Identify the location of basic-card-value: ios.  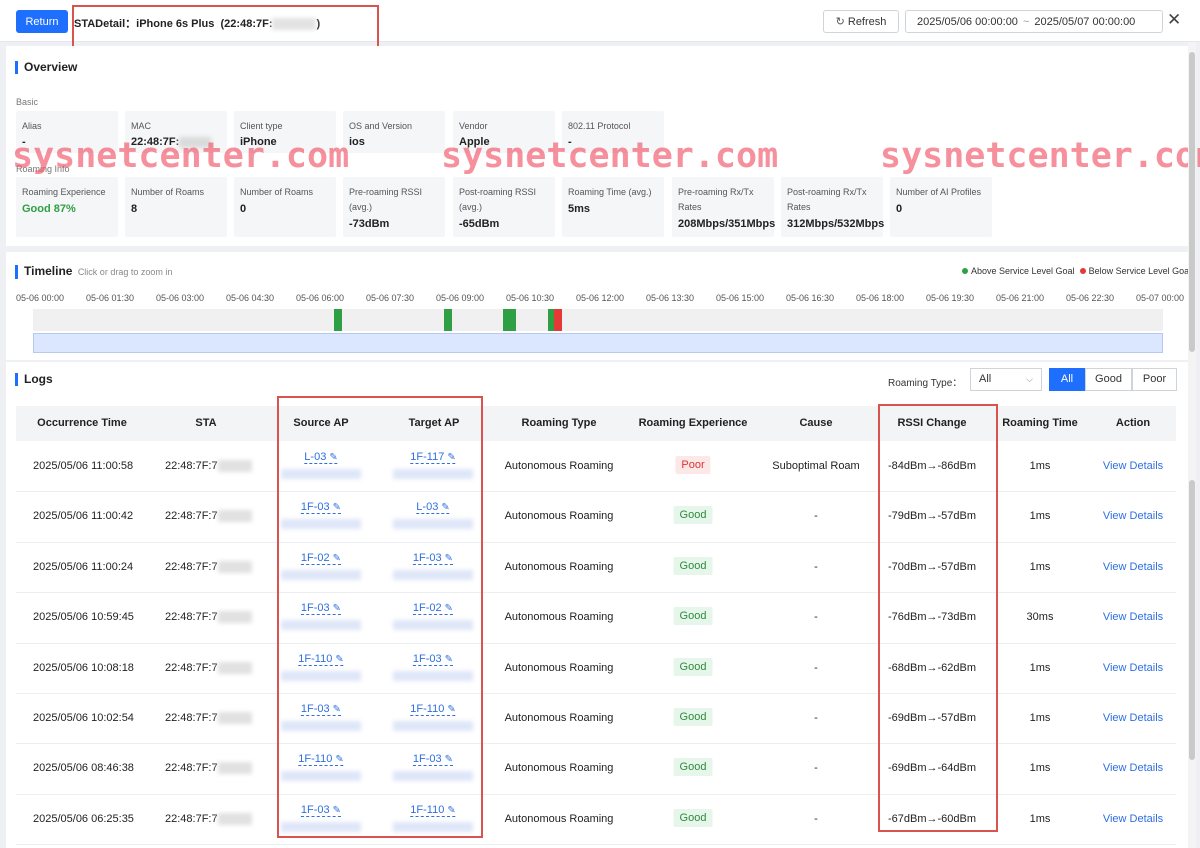
(357, 142).